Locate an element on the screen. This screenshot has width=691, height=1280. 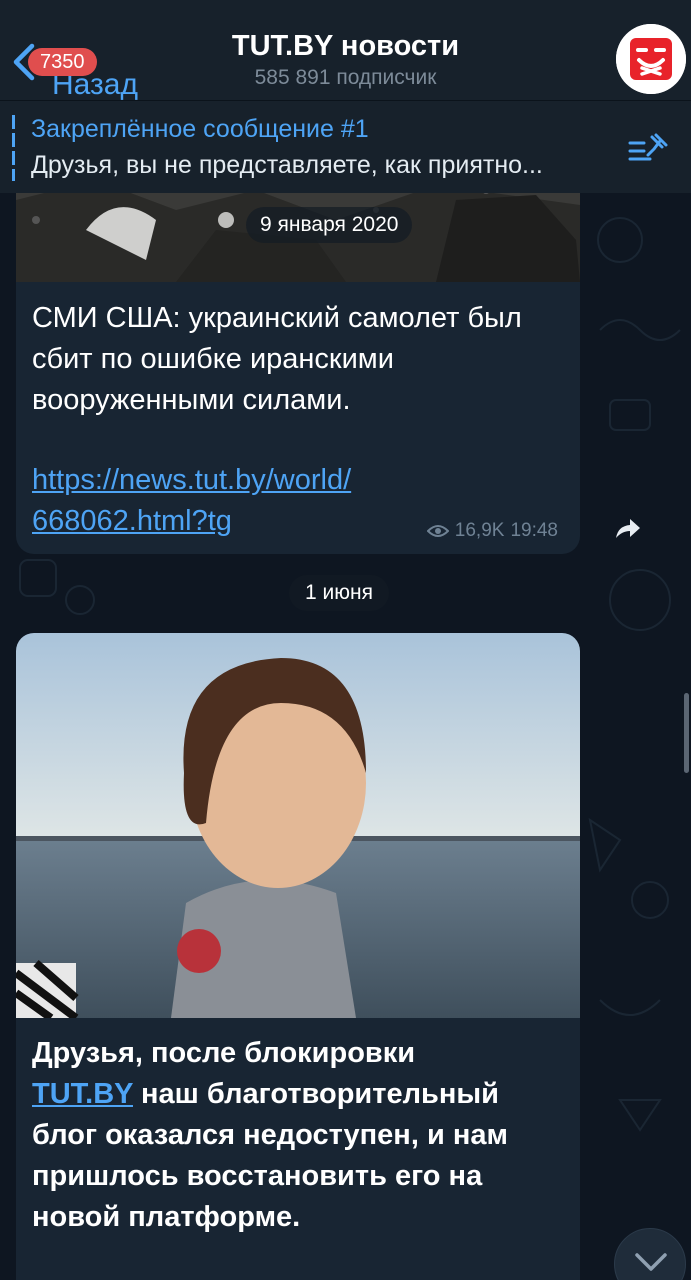
tutby-logo-icon is located at coordinates (651, 59).